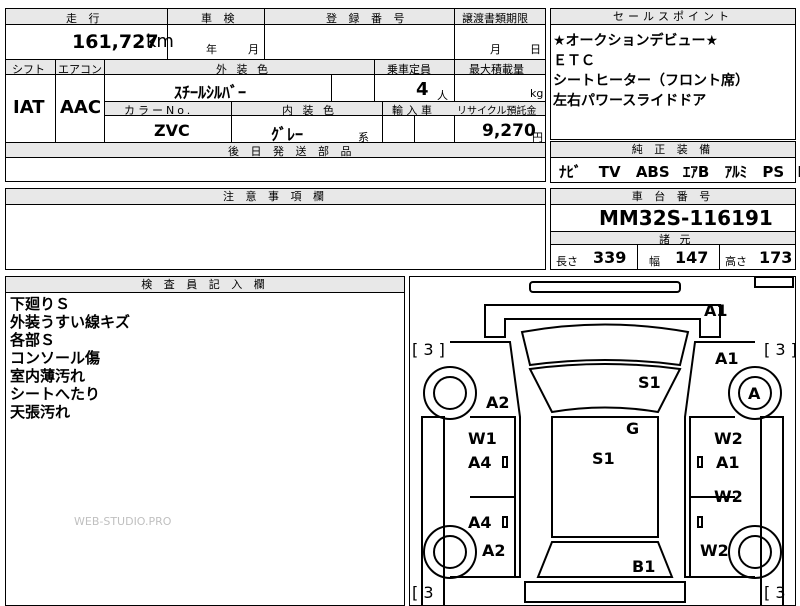 The height and width of the screenshot is (606, 800). What do you see at coordinates (33, 340) in the screenshot?
I see `inspector-note: 各部Ｓ` at bounding box center [33, 340].